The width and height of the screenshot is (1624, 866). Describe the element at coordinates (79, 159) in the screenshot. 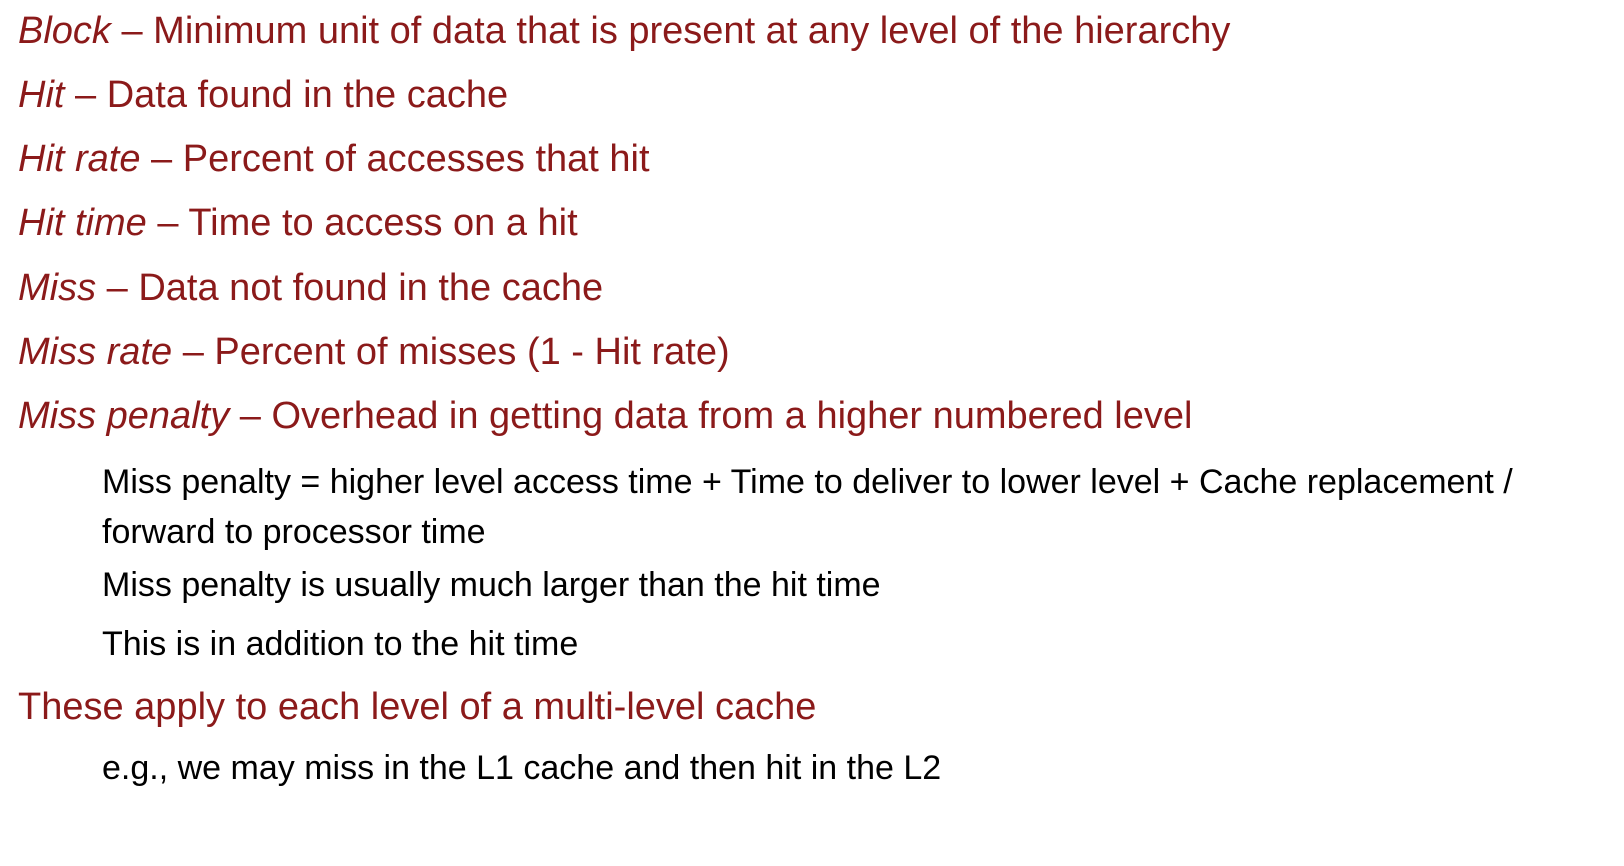

I see `term-label: Hit rate` at that location.